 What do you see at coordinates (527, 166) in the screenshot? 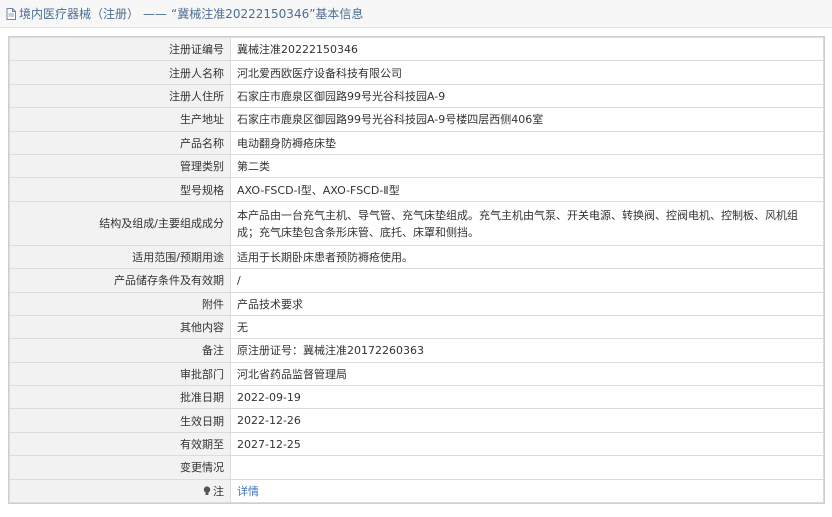
I see `row-value: 第二类` at bounding box center [527, 166].